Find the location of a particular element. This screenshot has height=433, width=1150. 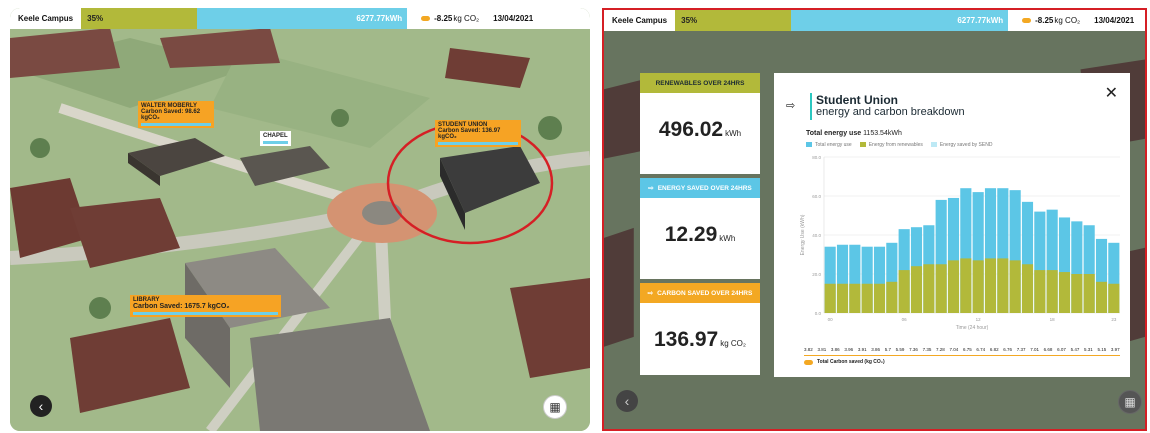

legend-renewables: Energy from renewables is located at coordinates (891, 145).